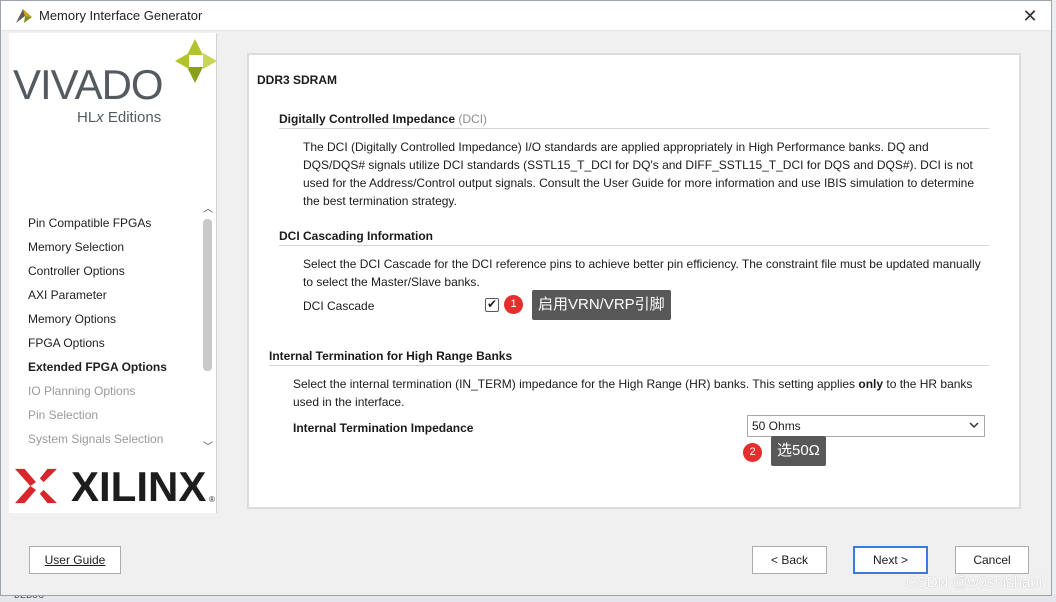 The image size is (1056, 602). What do you see at coordinates (752, 452) in the screenshot?
I see `annotation-badge-2: 2` at bounding box center [752, 452].